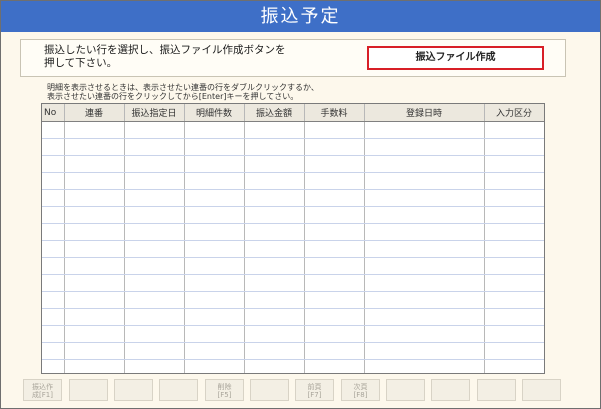  What do you see at coordinates (424, 113) in the screenshot?
I see `column-header-registered-at: 登録日時` at bounding box center [424, 113].